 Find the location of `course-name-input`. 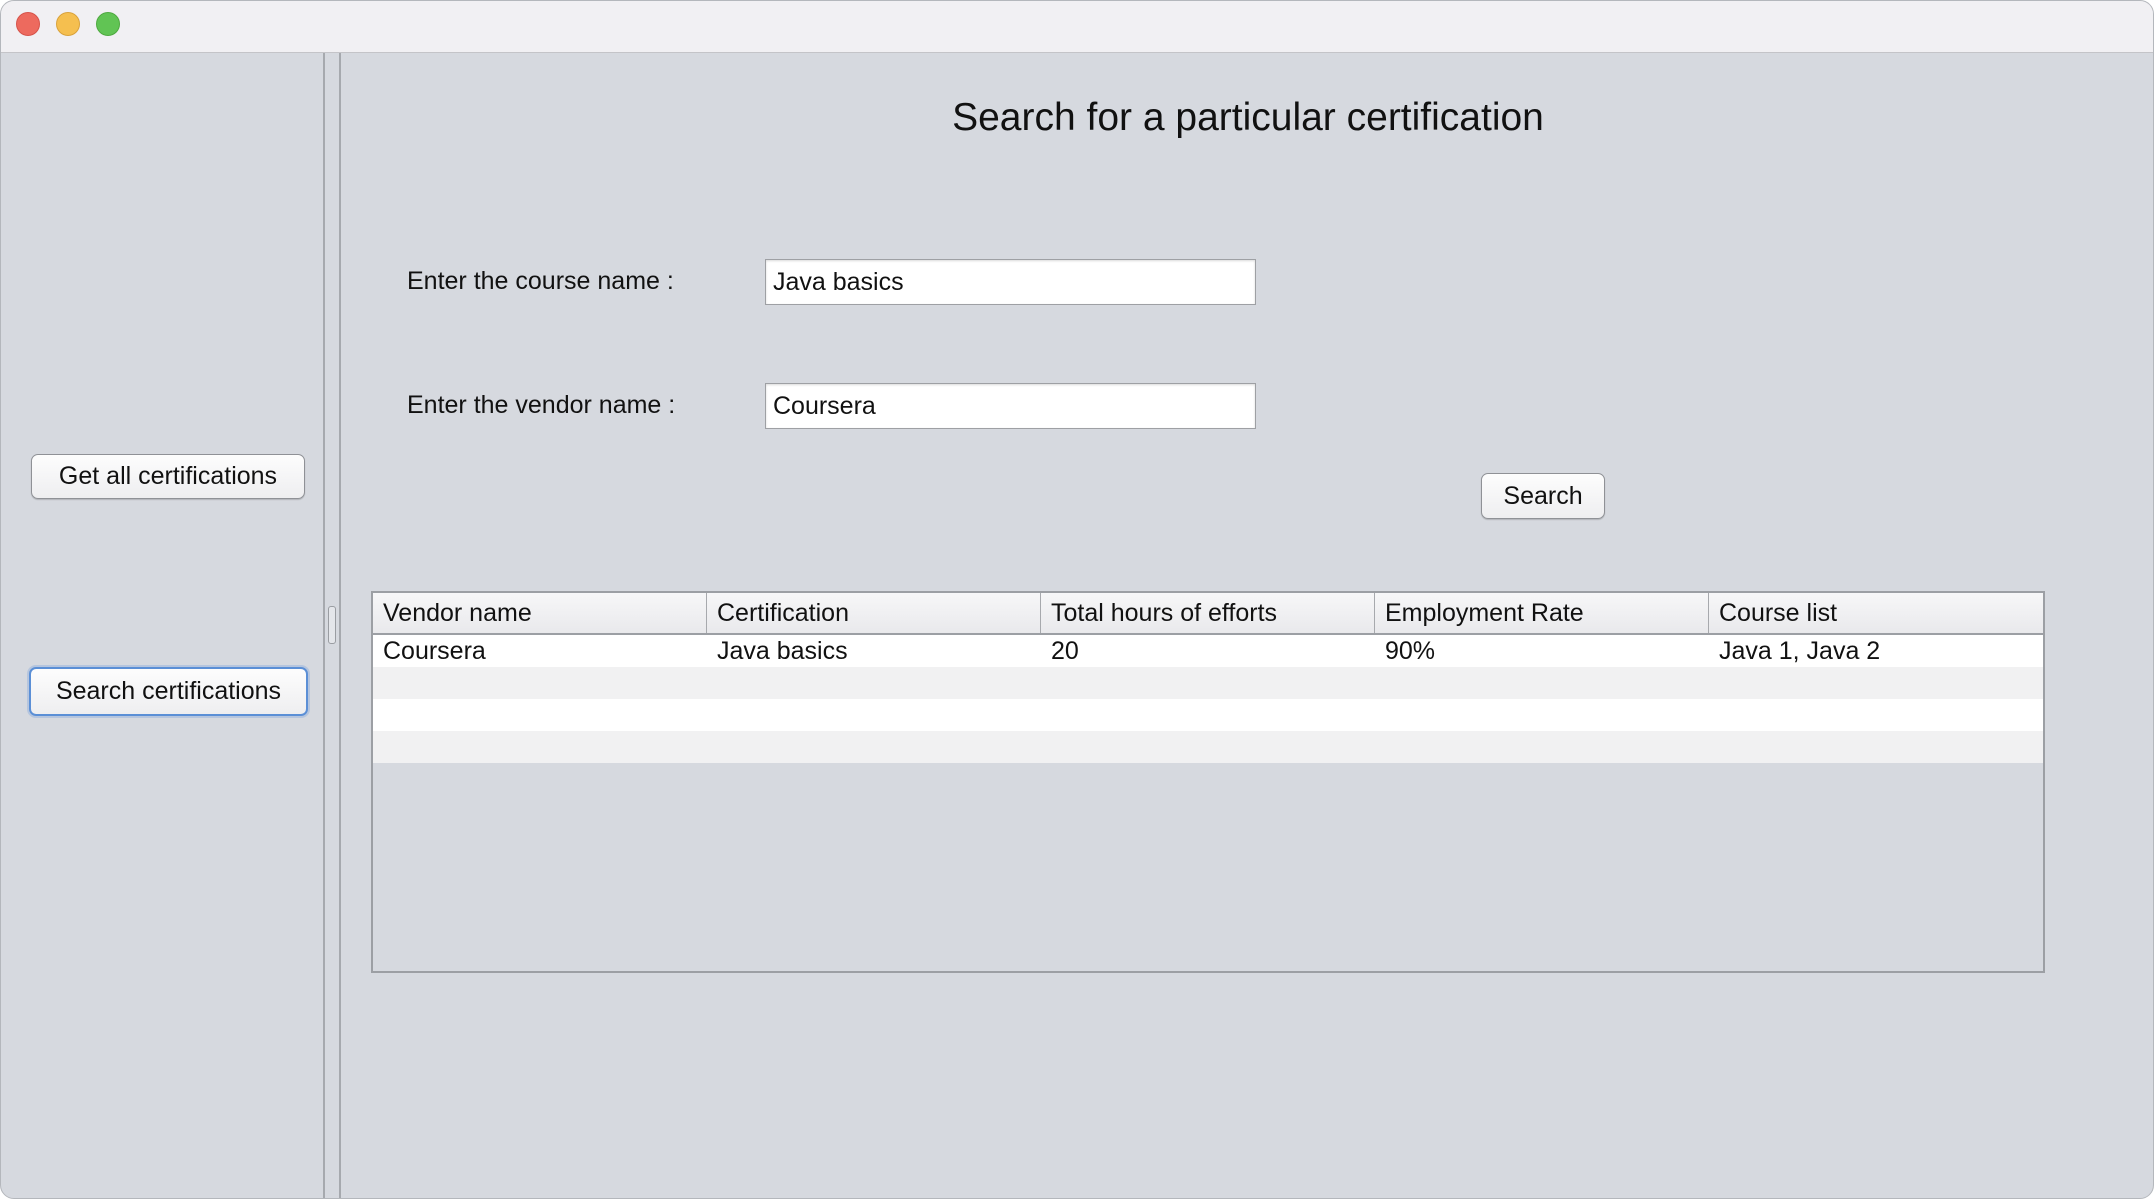

course-name-input is located at coordinates (1010, 282).